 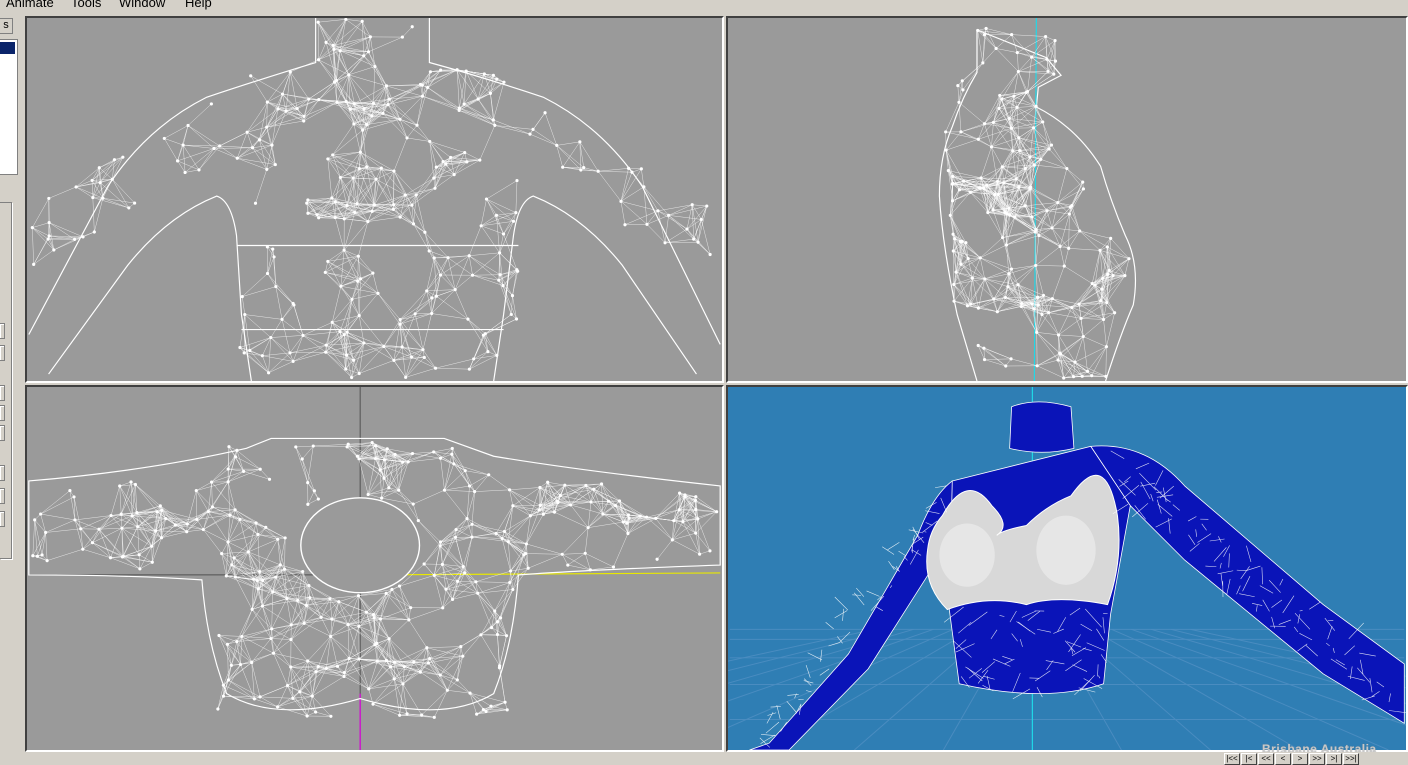 What do you see at coordinates (704, 758) in the screenshot?
I see `status-bar` at bounding box center [704, 758].